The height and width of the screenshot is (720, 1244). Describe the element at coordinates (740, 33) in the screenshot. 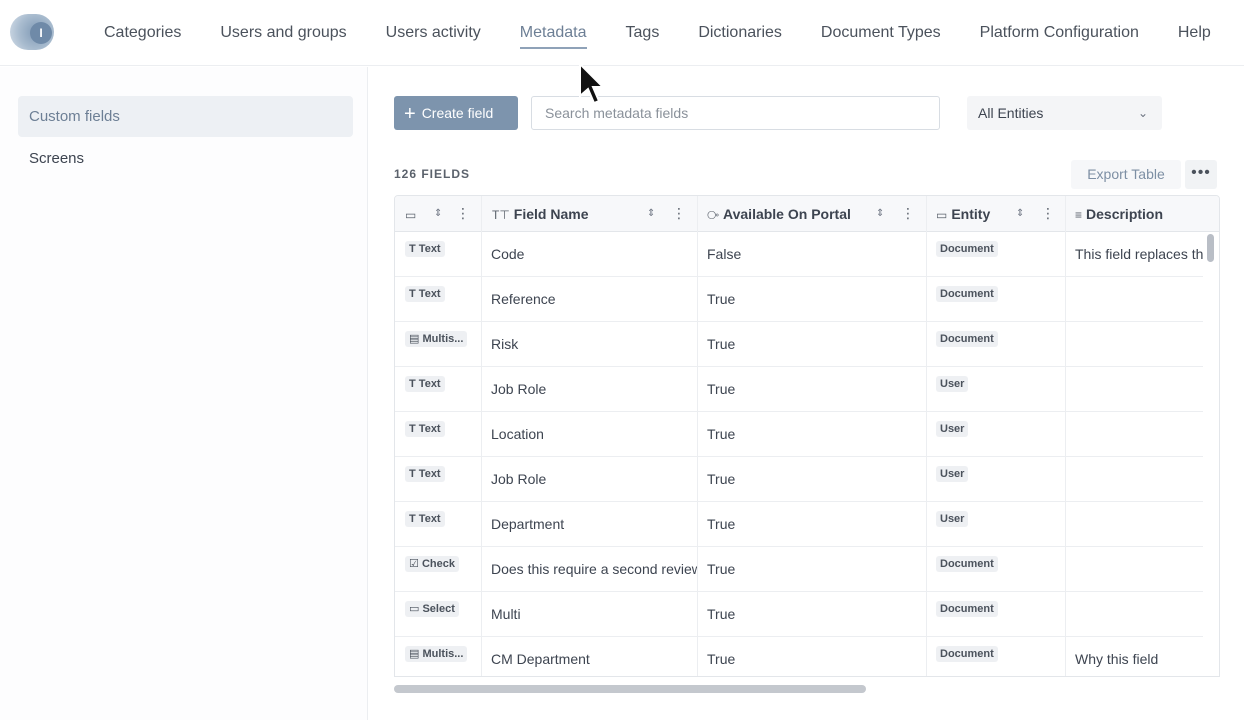

I see `nav-item-dictionaries: Dictionaries` at that location.